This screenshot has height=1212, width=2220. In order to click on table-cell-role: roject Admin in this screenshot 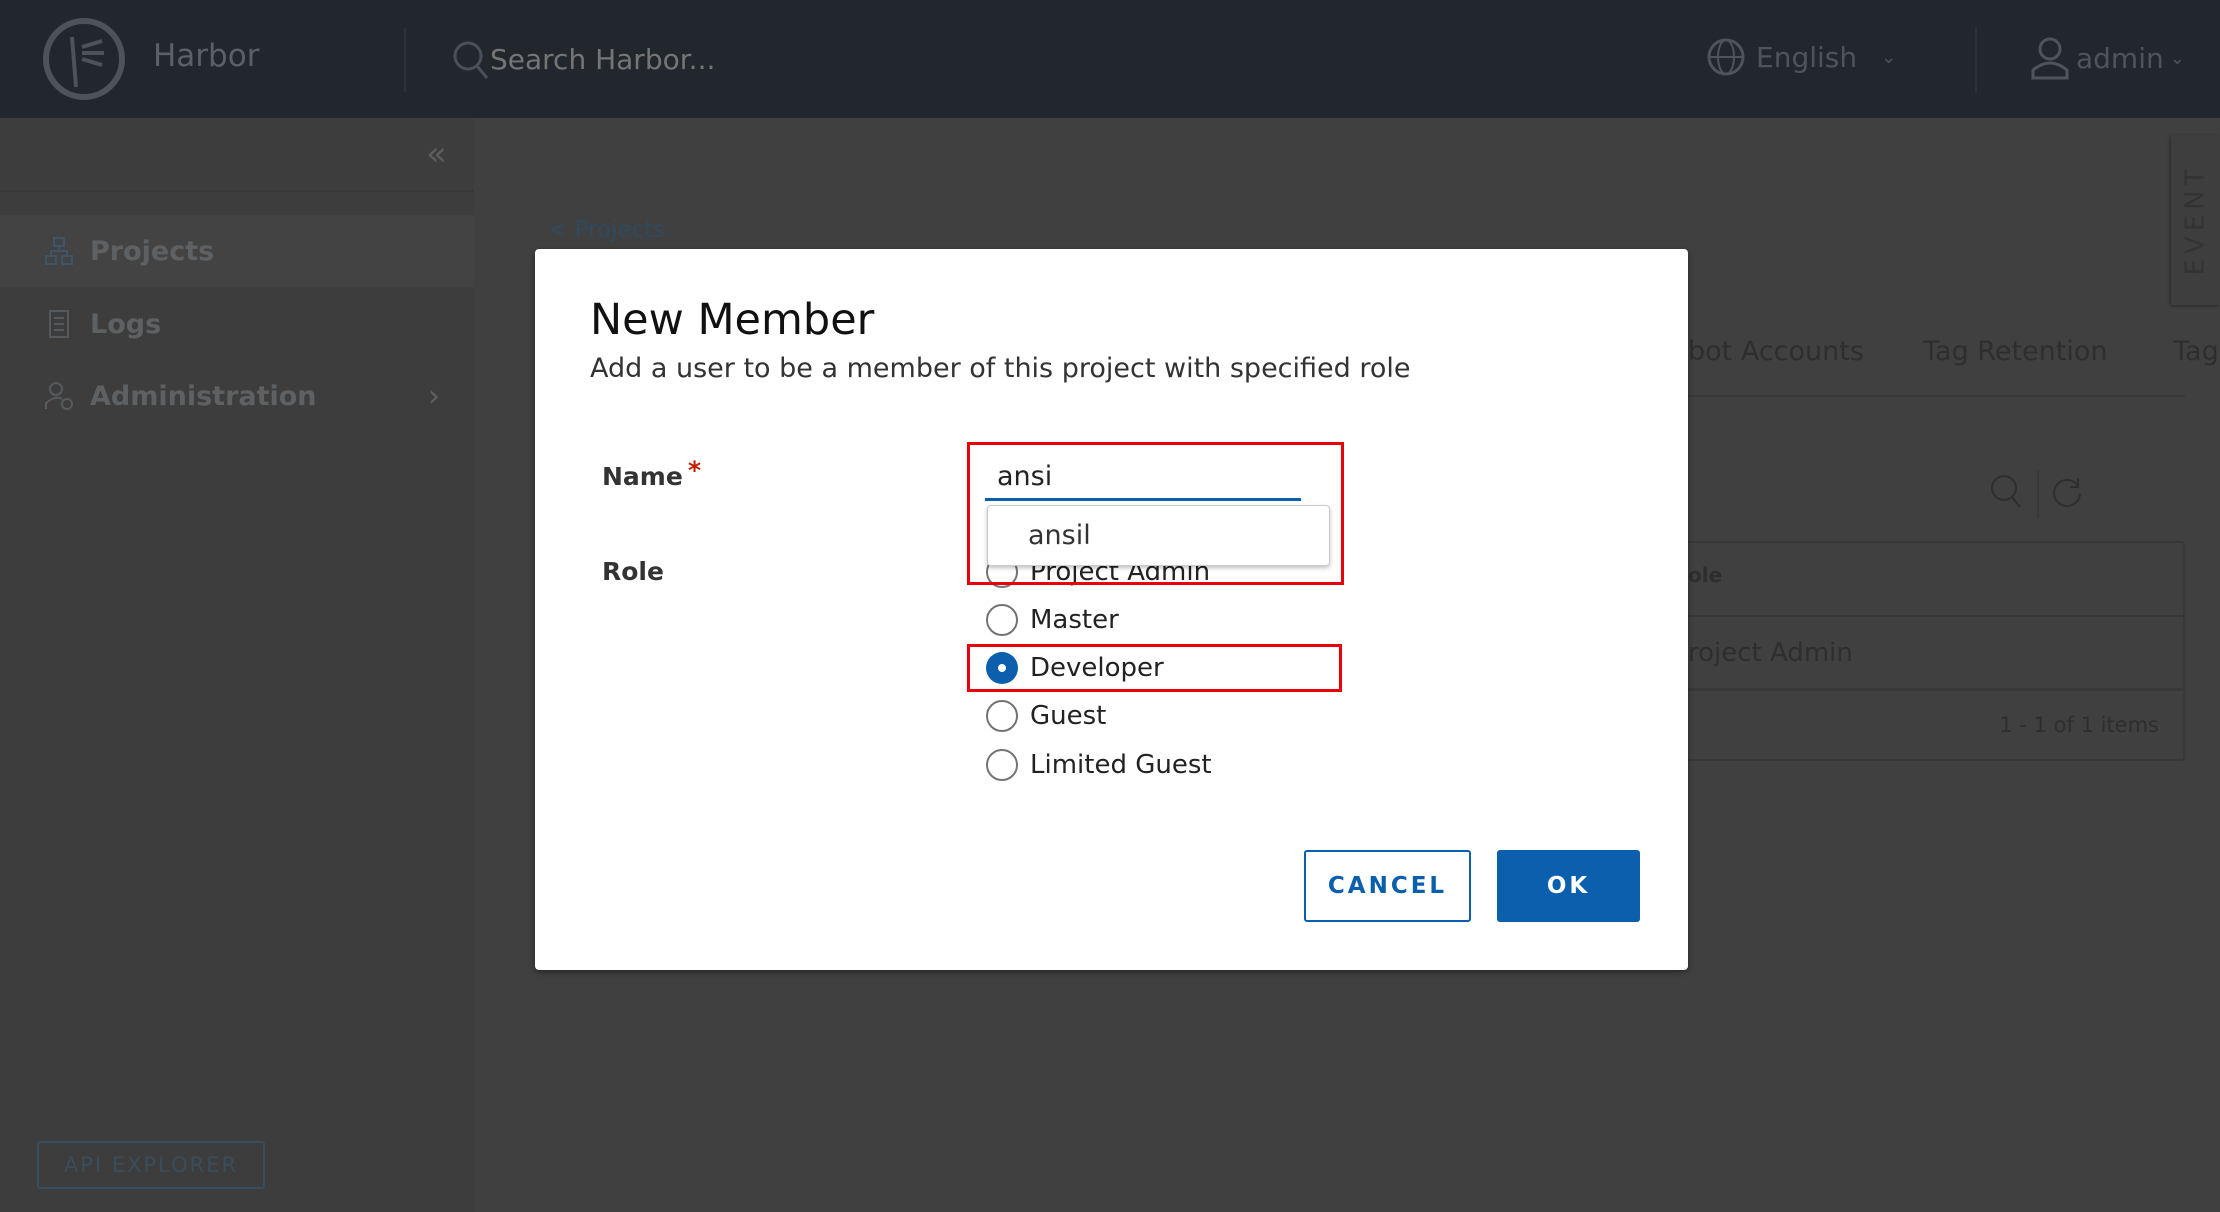, I will do `click(1770, 653)`.